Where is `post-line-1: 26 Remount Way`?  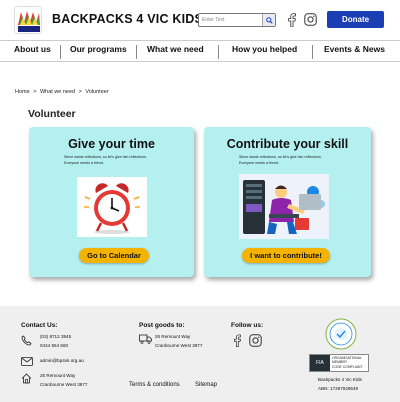 post-line-1: 26 Remount Way is located at coordinates (173, 336).